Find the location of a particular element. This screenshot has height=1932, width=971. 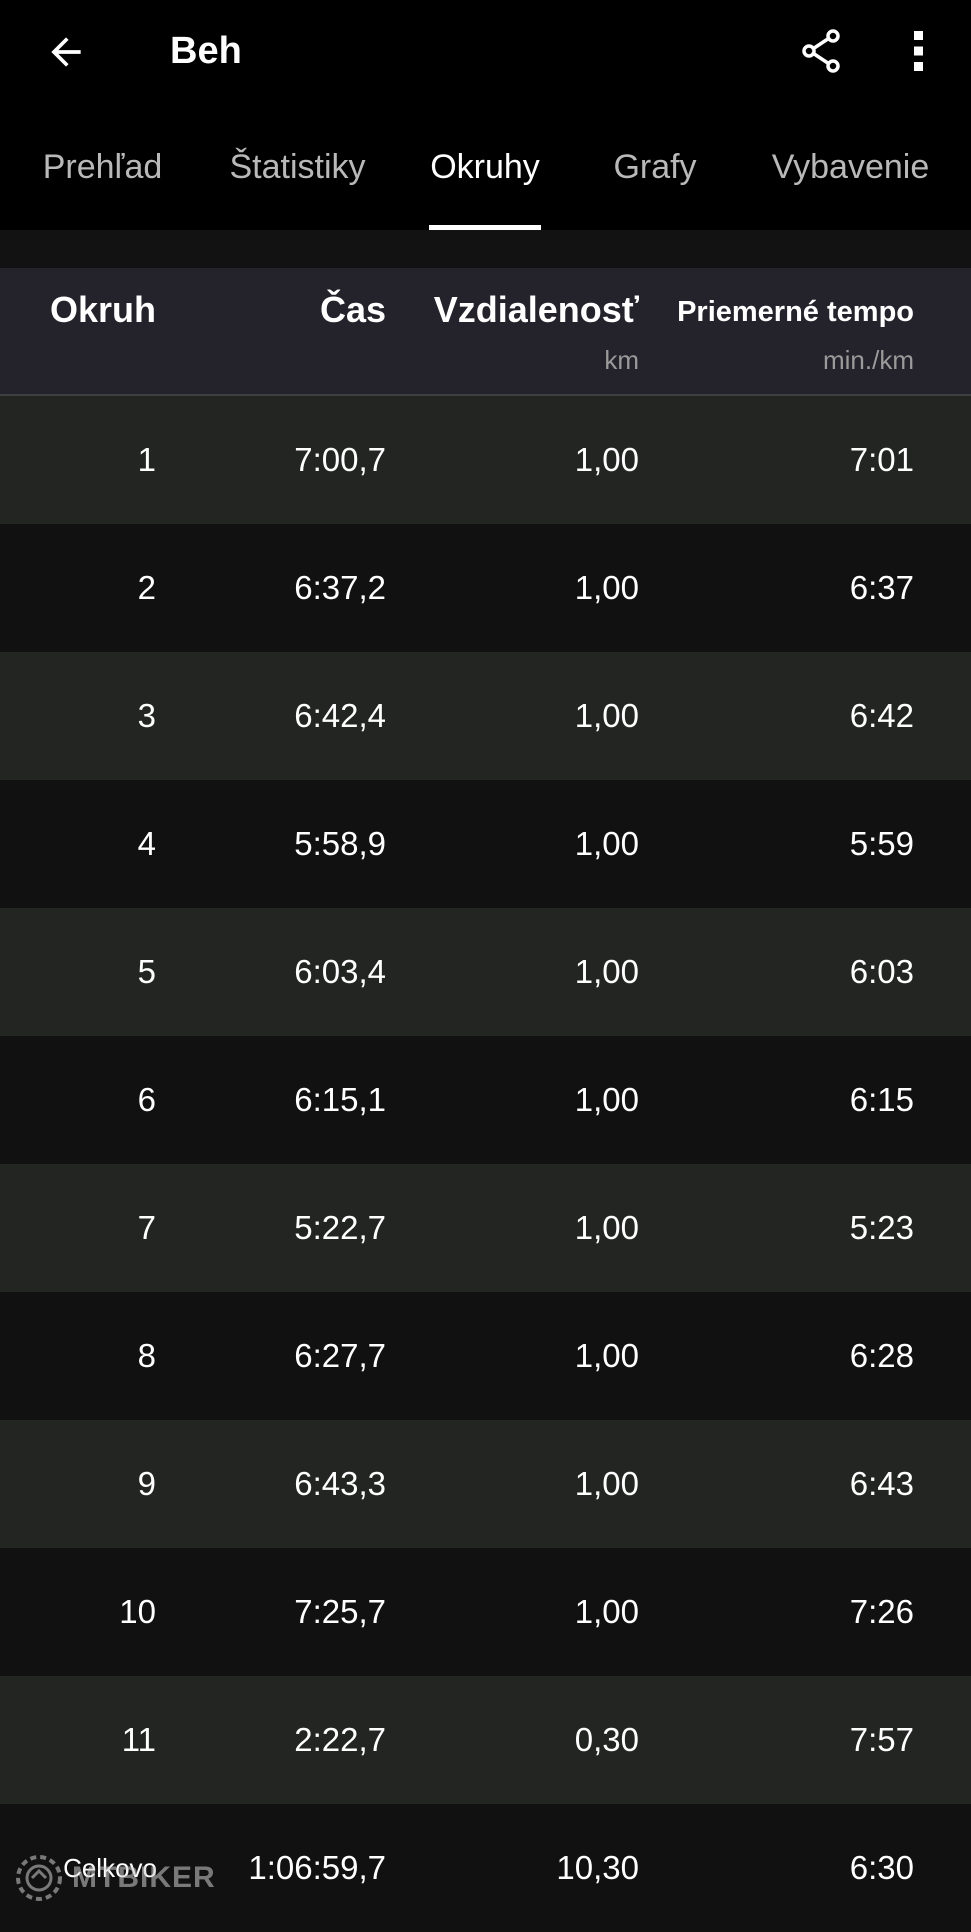

lap-number: 7 is located at coordinates (146, 1227).